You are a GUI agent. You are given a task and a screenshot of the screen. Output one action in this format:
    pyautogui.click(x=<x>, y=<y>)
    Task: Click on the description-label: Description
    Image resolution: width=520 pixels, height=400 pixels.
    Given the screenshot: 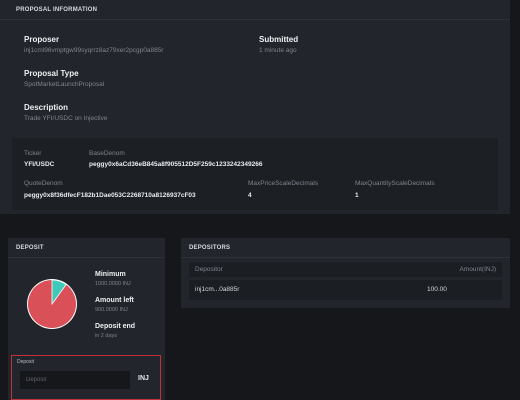 What is the action you would take?
    pyautogui.click(x=46, y=107)
    